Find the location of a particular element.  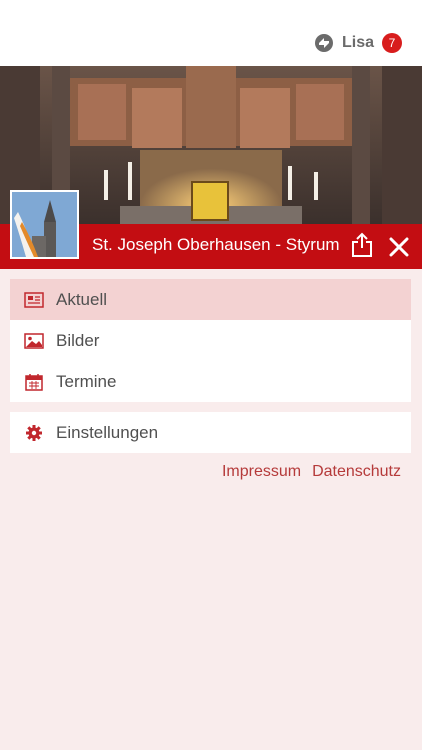

menu-item-einstellungen: Einstellungen is located at coordinates (210, 432).